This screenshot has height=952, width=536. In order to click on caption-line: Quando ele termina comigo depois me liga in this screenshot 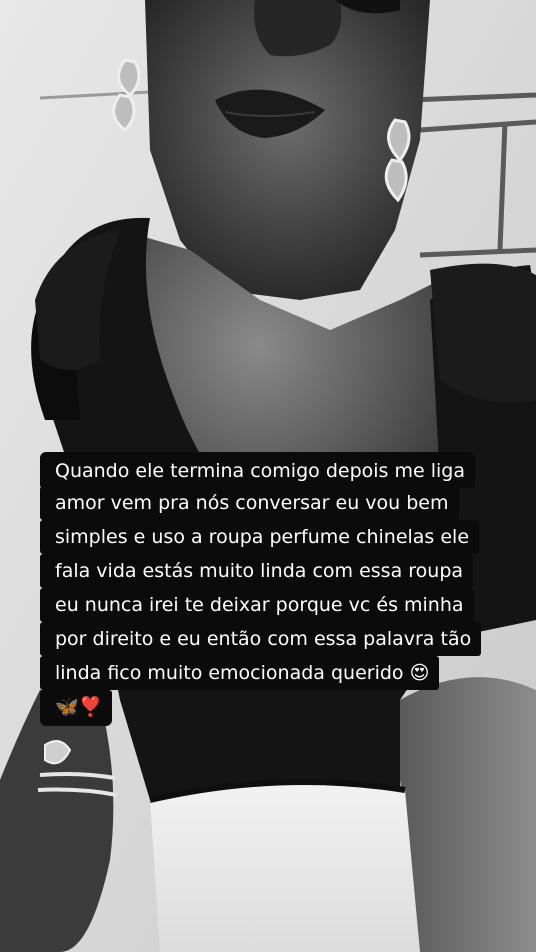, I will do `click(266, 470)`.